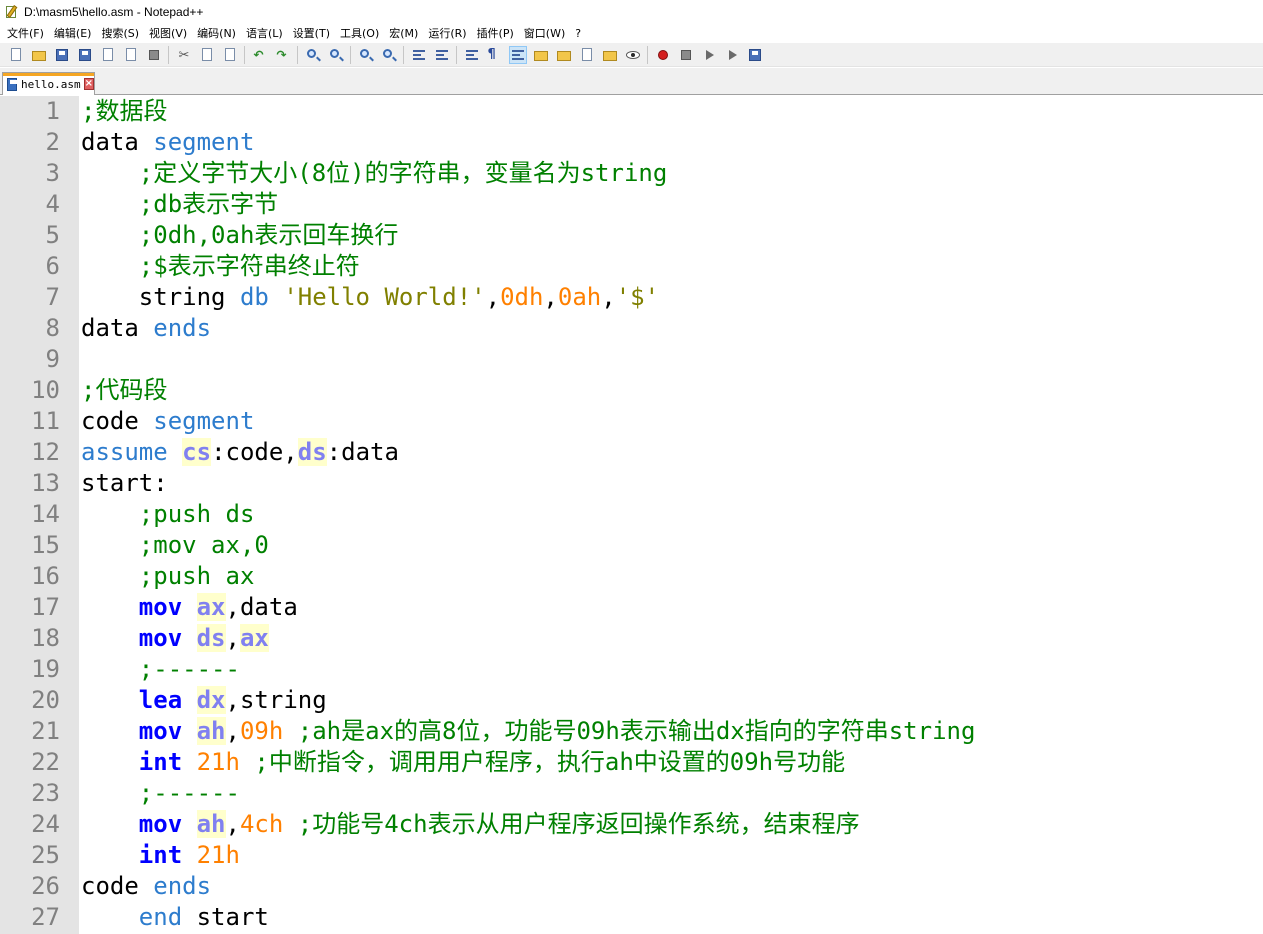 Image resolution: width=1263 pixels, height=934 pixels. Describe the element at coordinates (184, 55) in the screenshot. I see `cut-icon: ✂` at that location.